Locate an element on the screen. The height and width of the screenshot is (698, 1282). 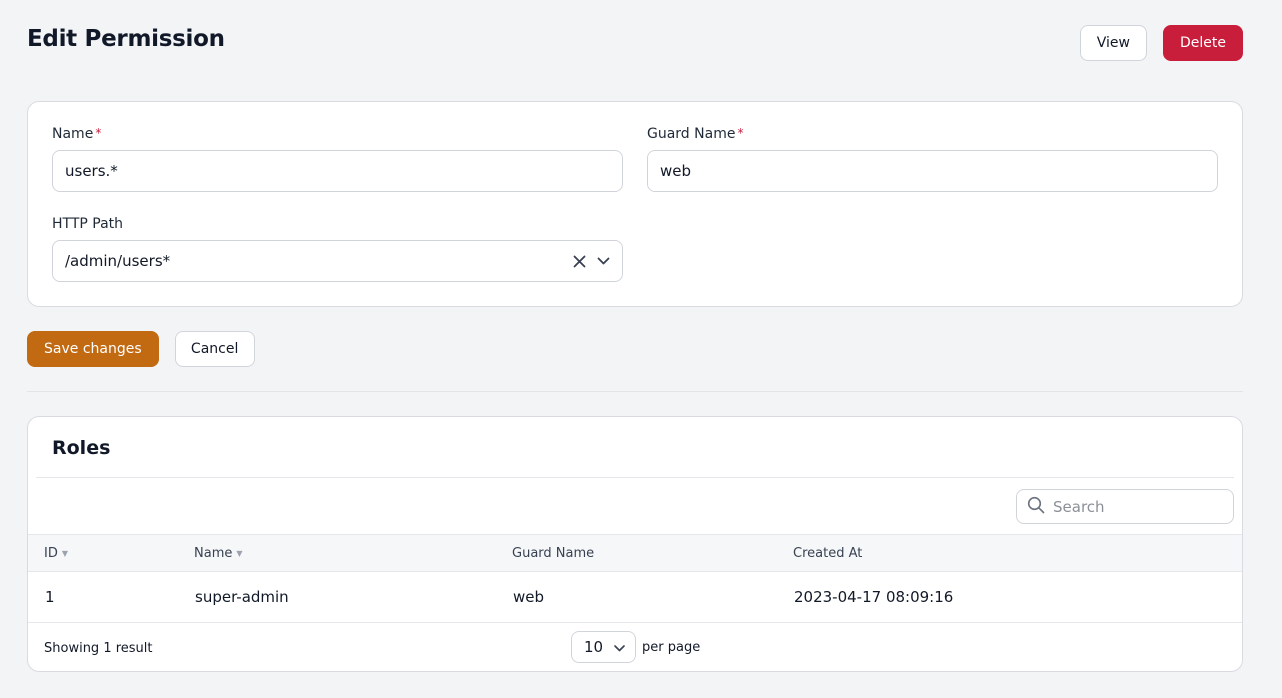
table-header: ID ▼ Name ▼ Guard Name Created At is located at coordinates (635, 553).